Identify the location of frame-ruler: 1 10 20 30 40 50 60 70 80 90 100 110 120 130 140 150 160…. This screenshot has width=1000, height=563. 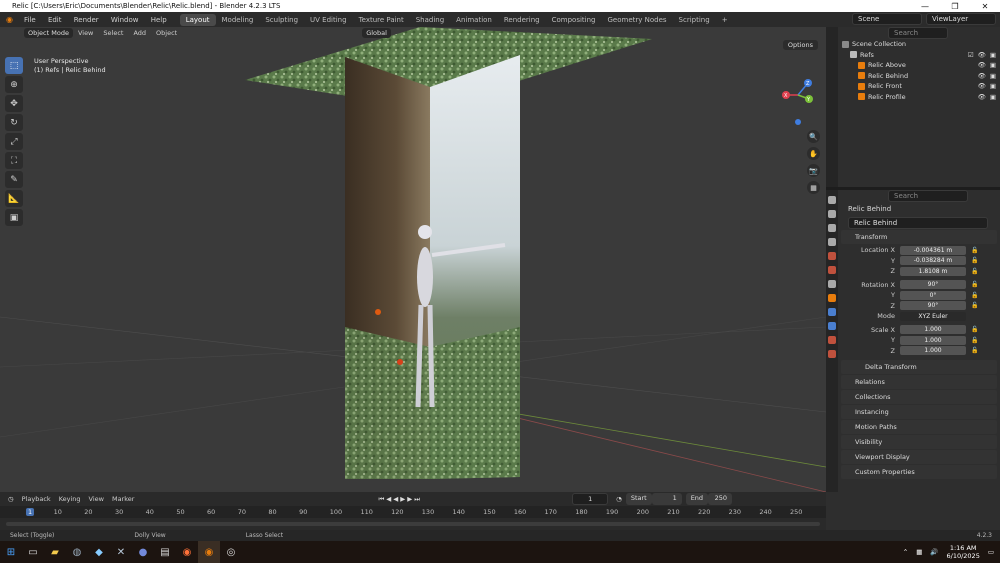
(413, 512).